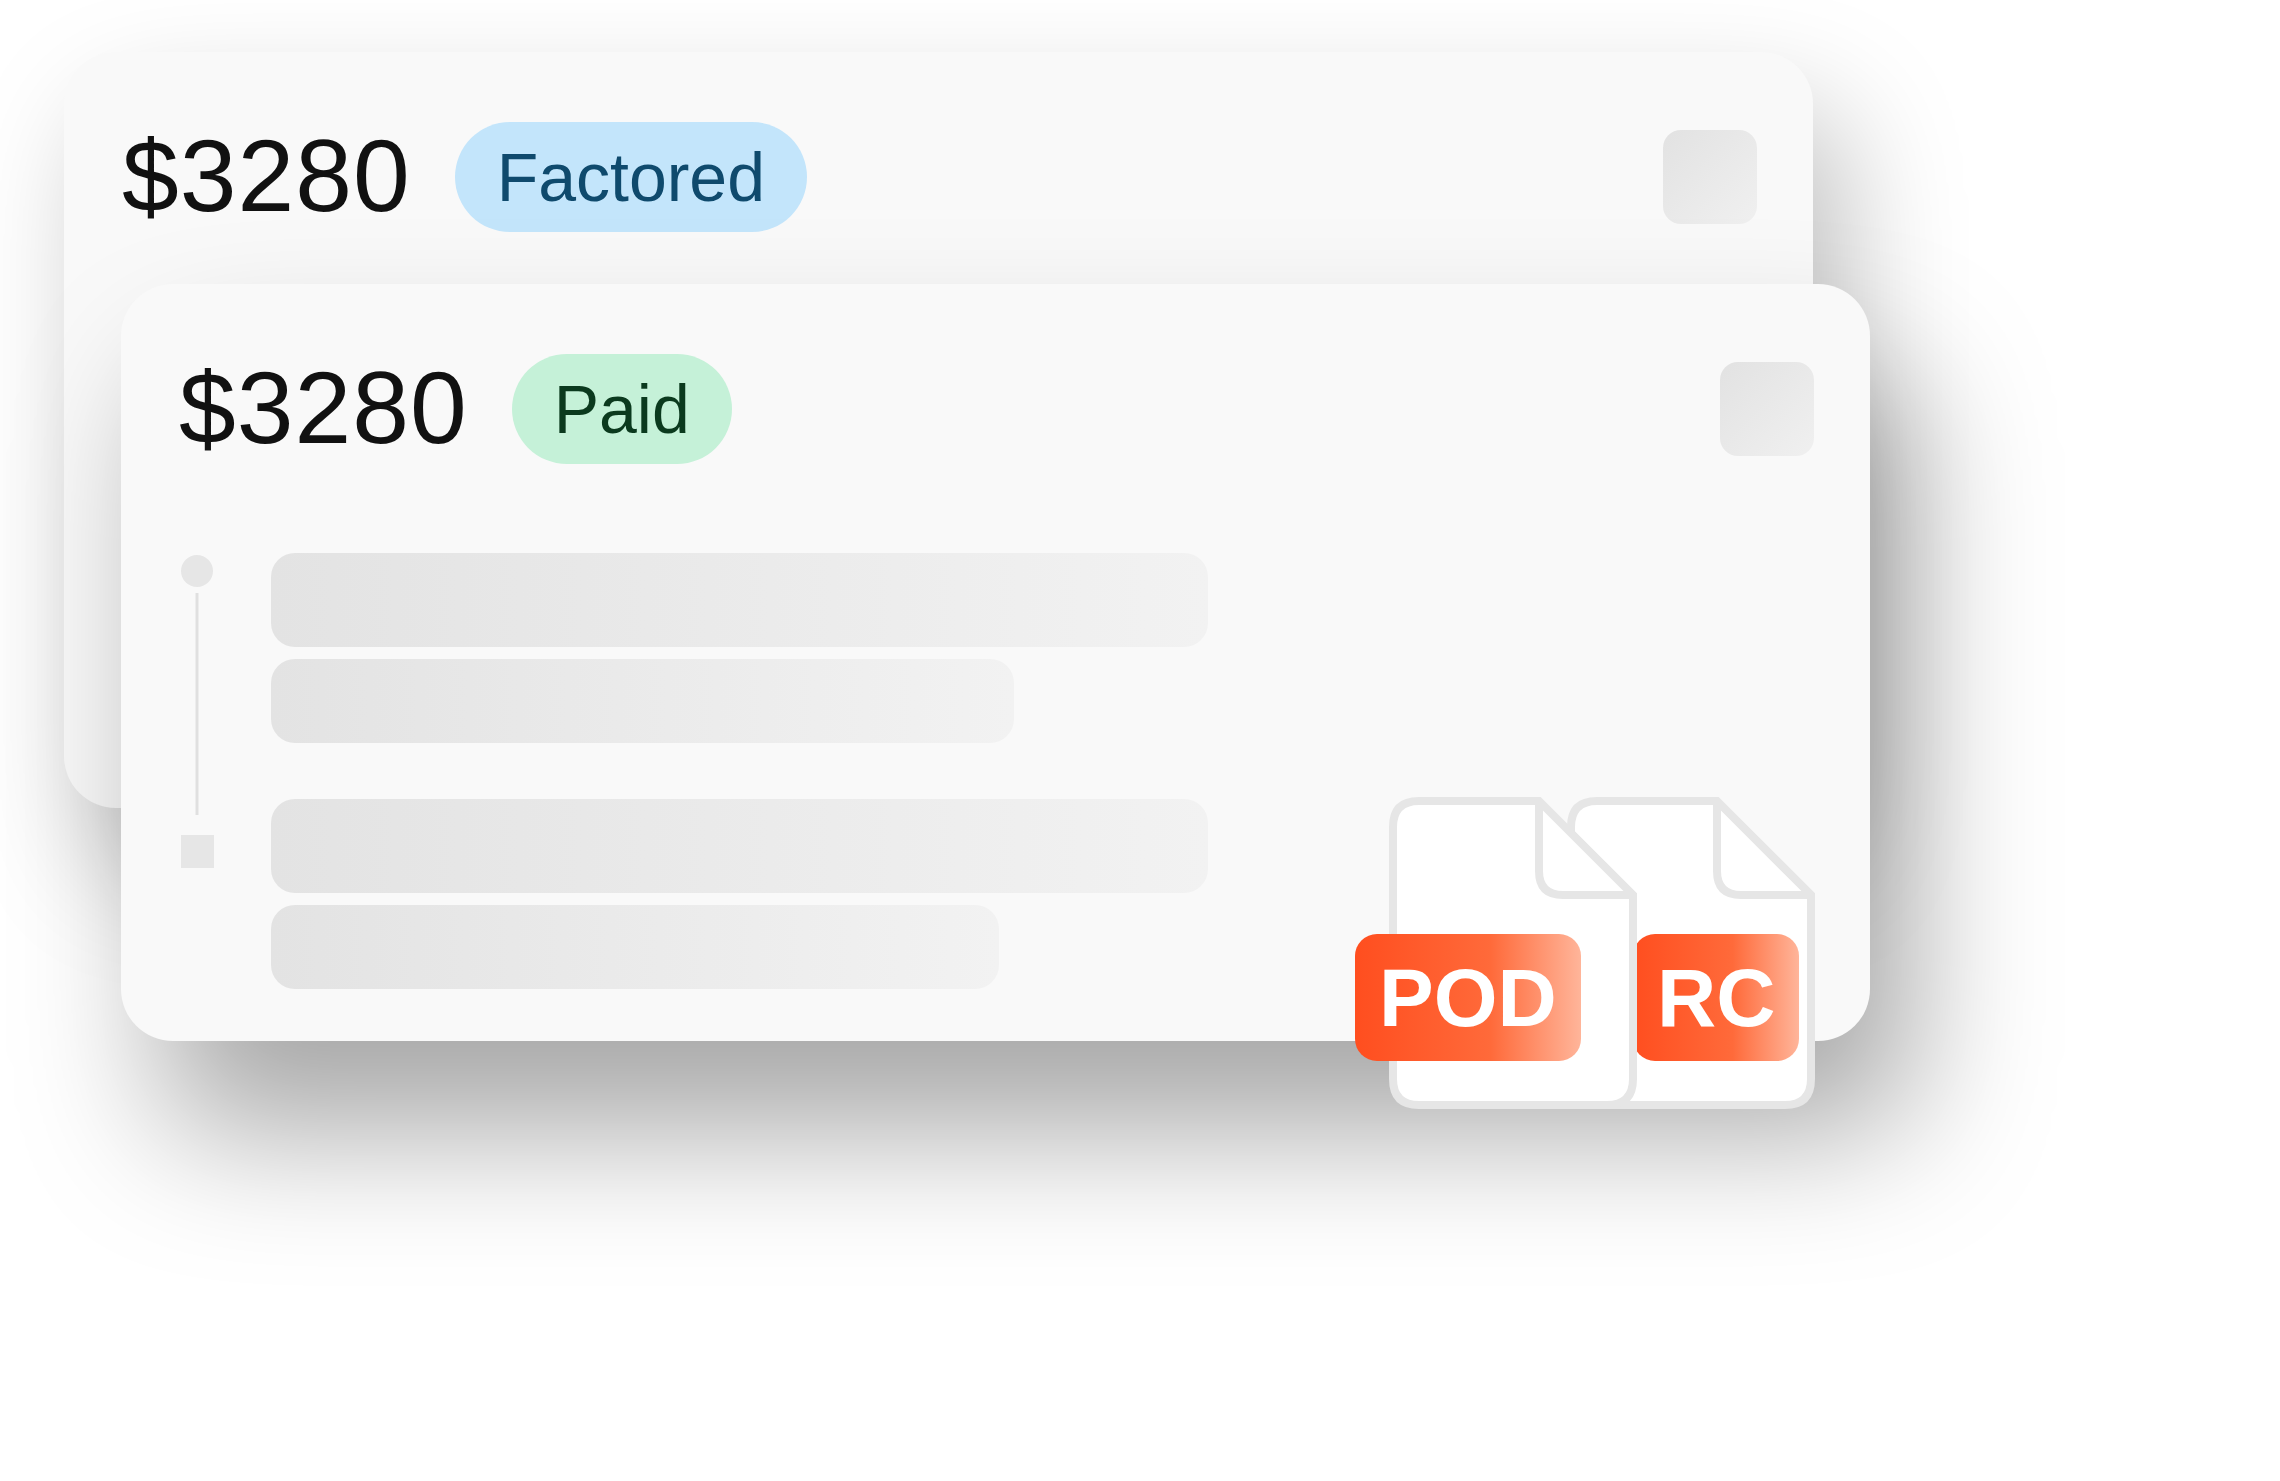 This screenshot has width=2280, height=1481. What do you see at coordinates (630, 176) in the screenshot?
I see `status-badge: Factored` at bounding box center [630, 176].